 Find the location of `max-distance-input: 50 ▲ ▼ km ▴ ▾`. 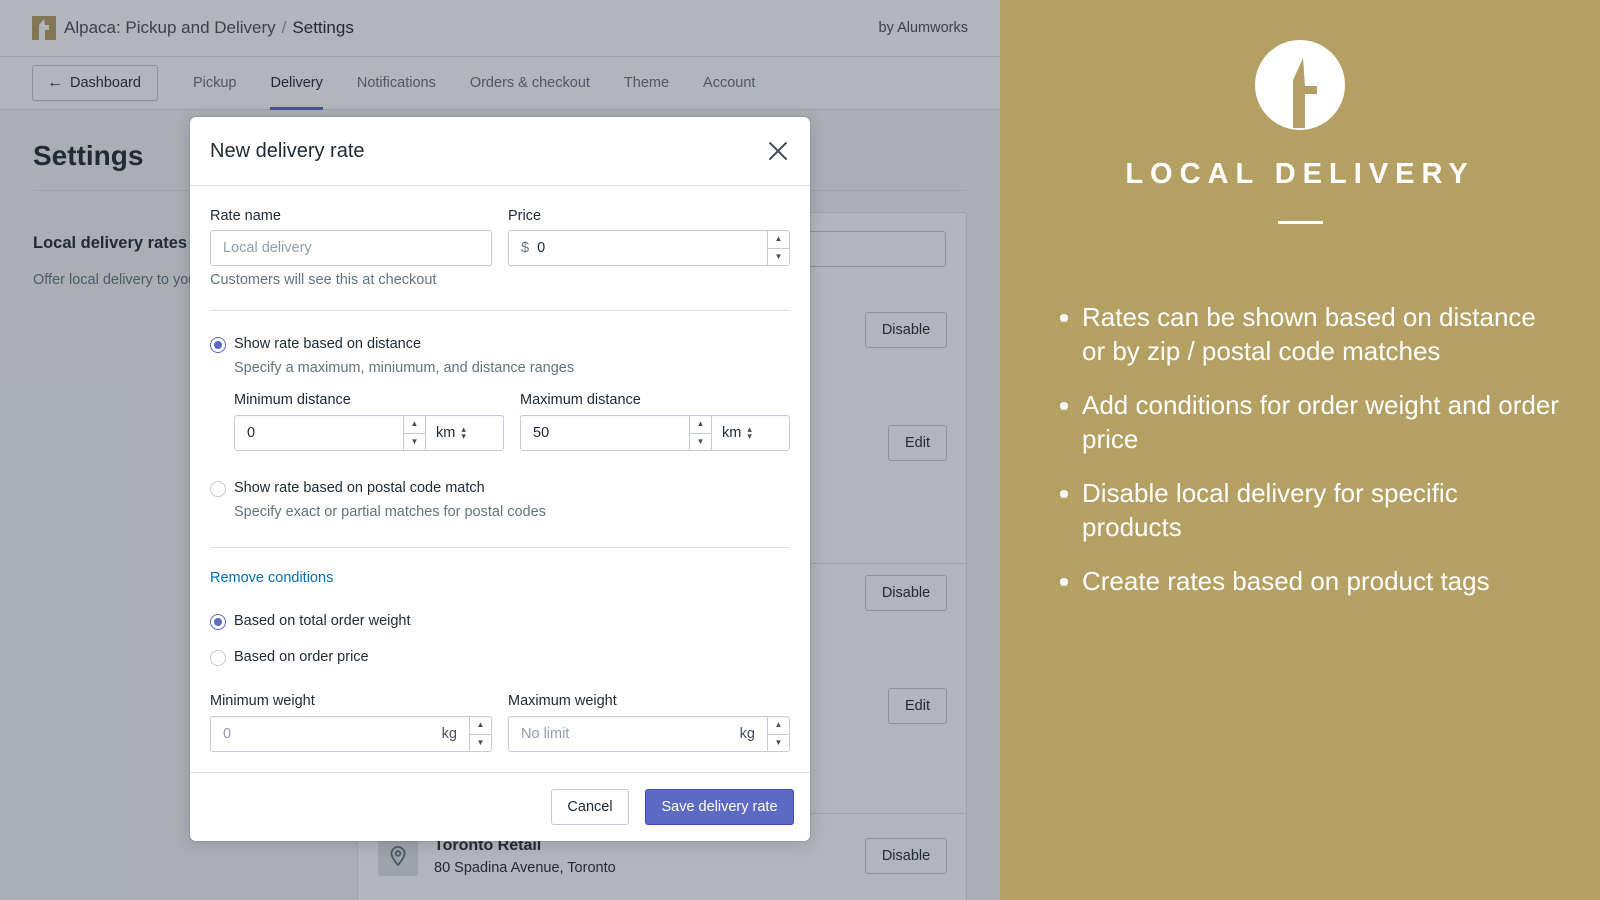

max-distance-input: 50 ▲ ▼ km ▴ ▾ is located at coordinates (655, 433).